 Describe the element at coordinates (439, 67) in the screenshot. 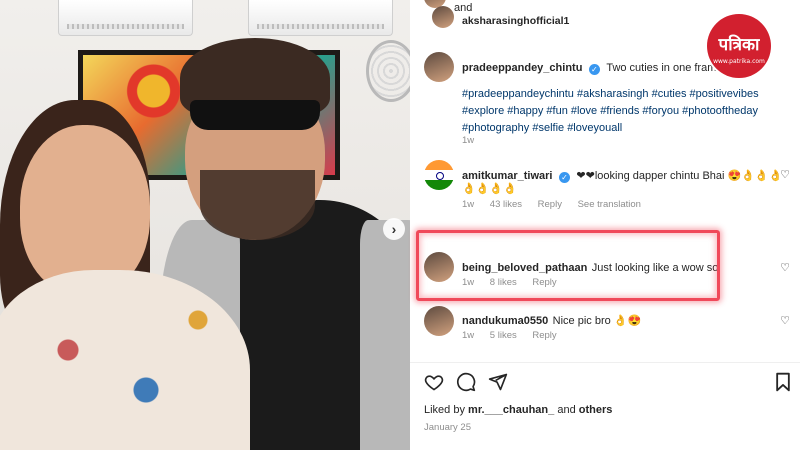

I see `caption-author-avatar` at that location.